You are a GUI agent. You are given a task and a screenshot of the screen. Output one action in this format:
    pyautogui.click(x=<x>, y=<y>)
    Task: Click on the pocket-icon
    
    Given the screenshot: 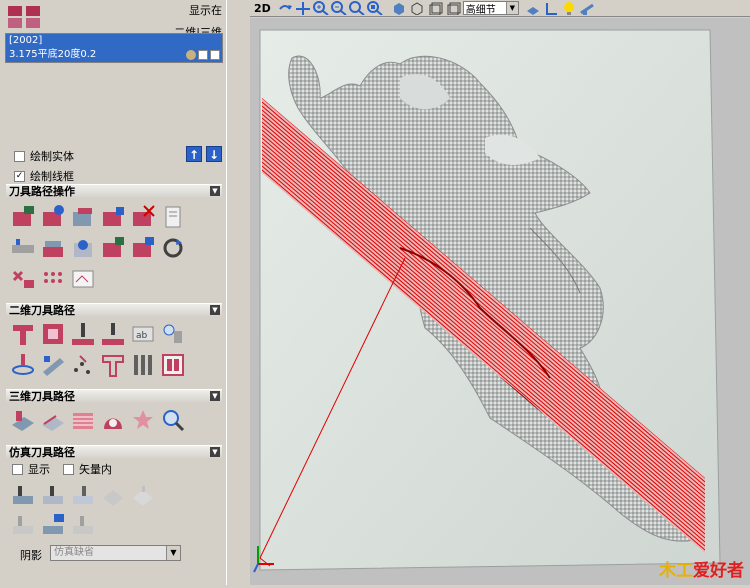 What is the action you would take?
    pyautogui.click(x=53, y=334)
    